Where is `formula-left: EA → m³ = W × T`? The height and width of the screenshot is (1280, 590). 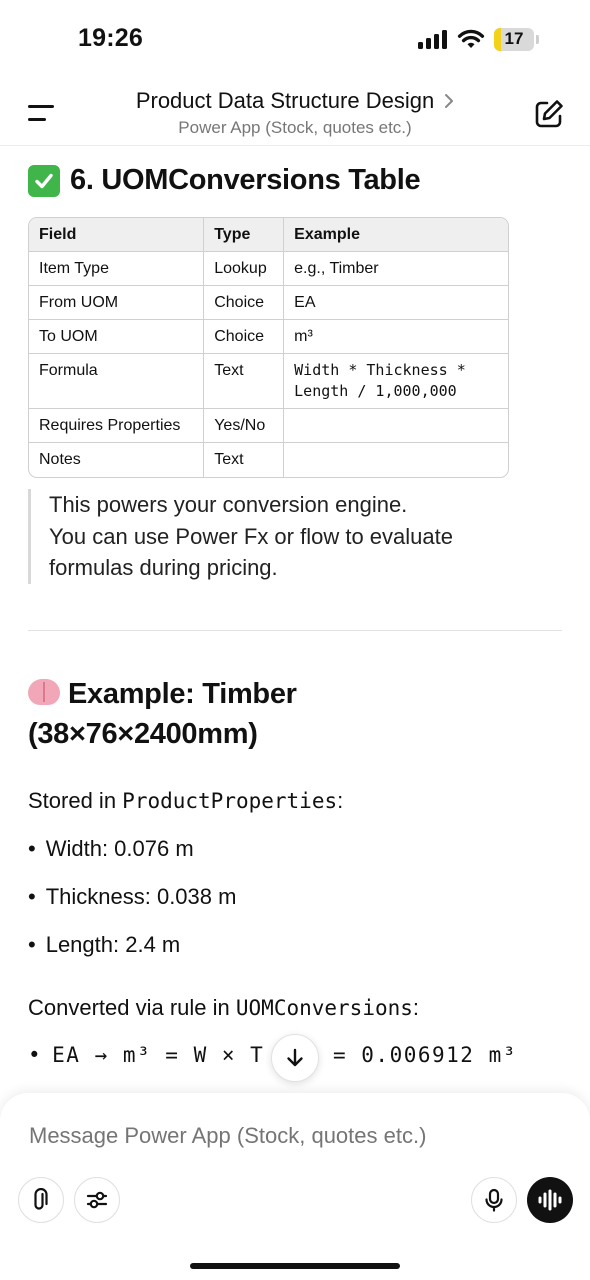
formula-left: EA → m³ = W × T is located at coordinates (158, 1055).